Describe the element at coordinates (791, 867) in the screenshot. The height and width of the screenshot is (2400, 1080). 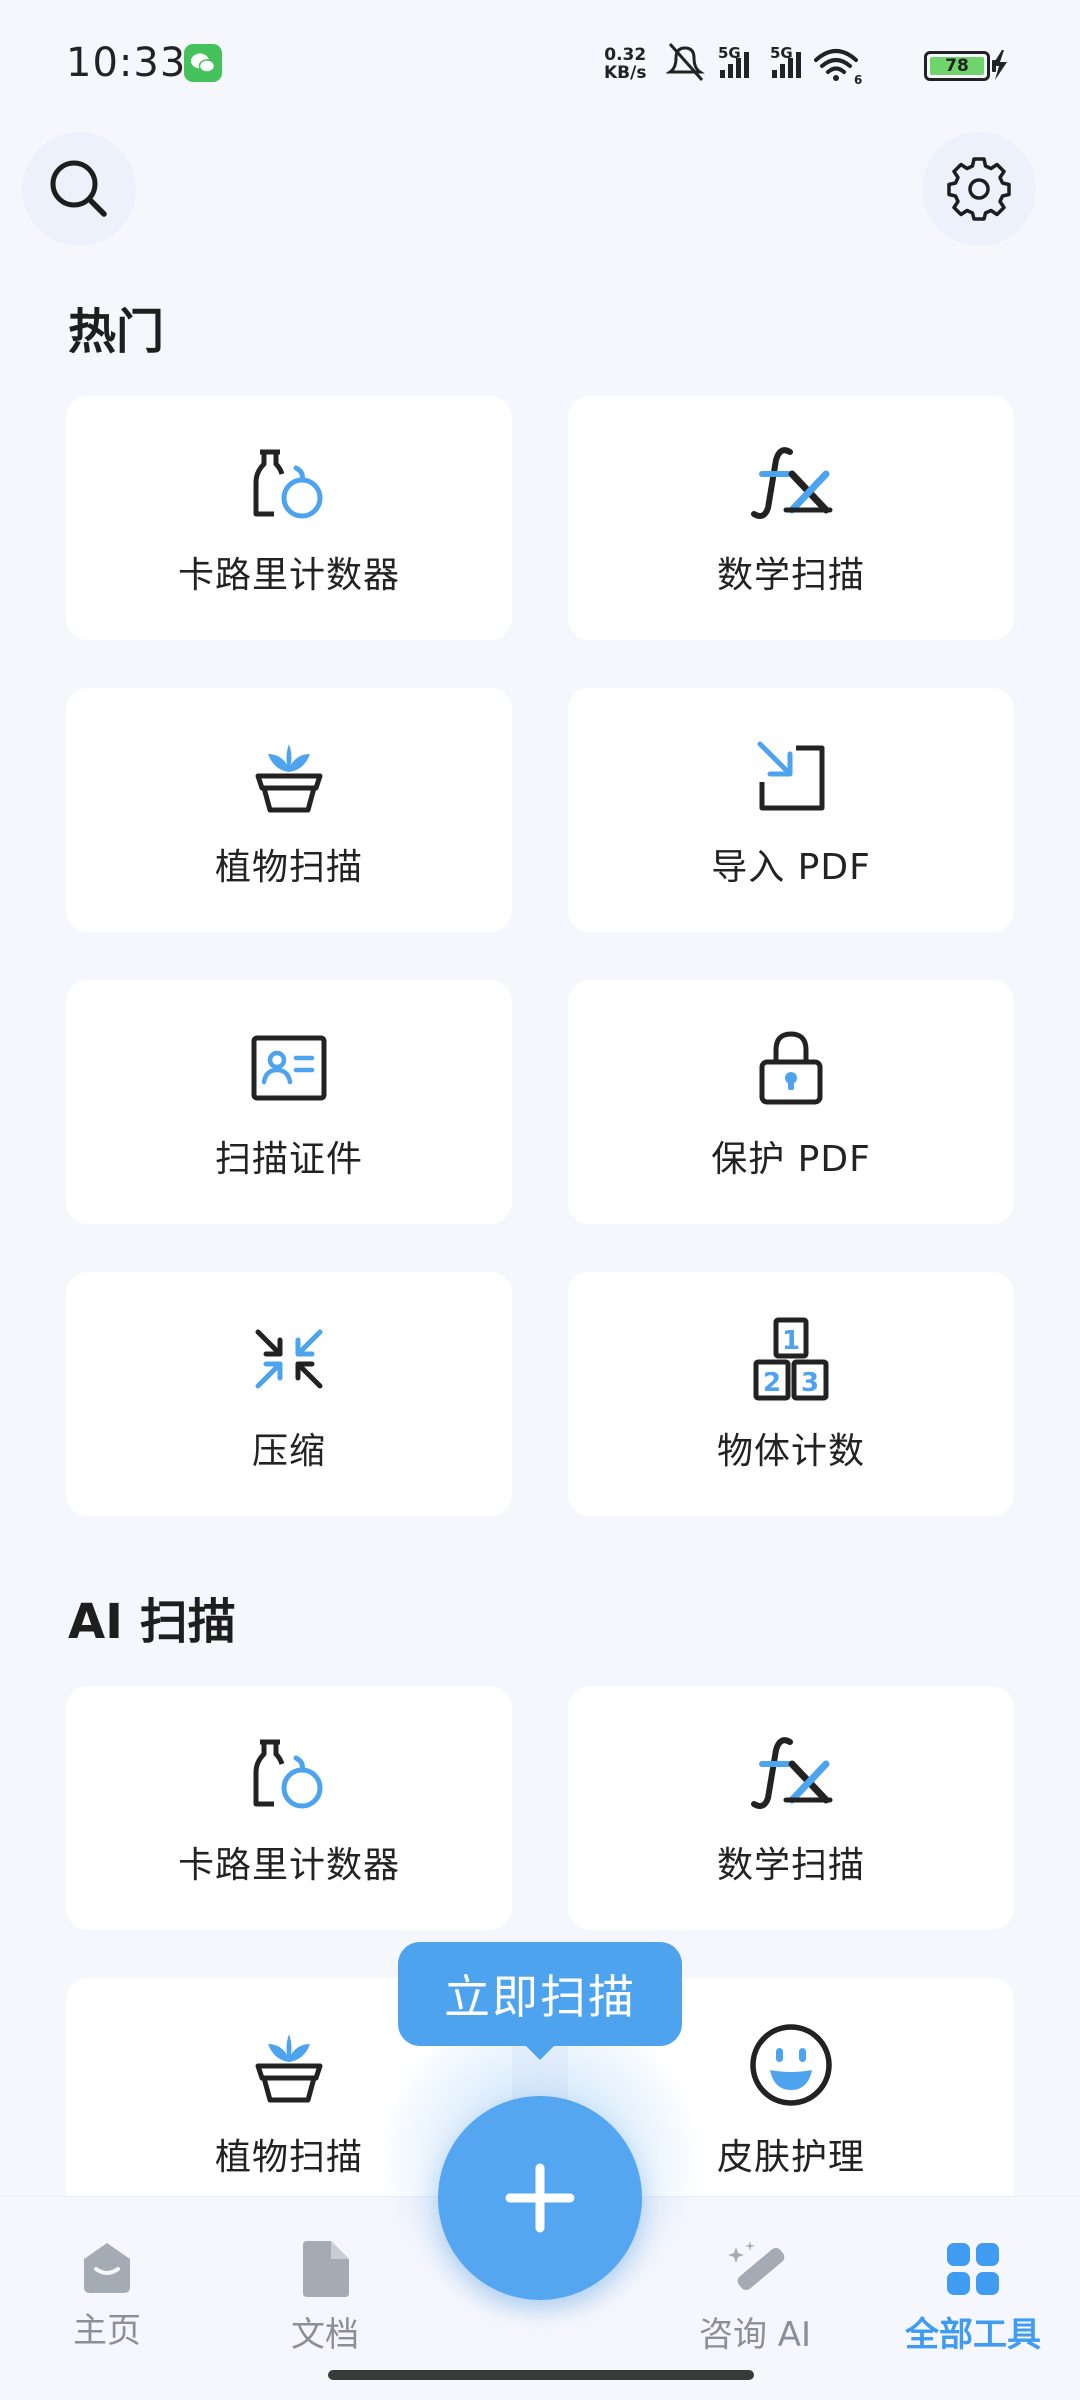
I see `tool-label: 导入 PDF` at that location.